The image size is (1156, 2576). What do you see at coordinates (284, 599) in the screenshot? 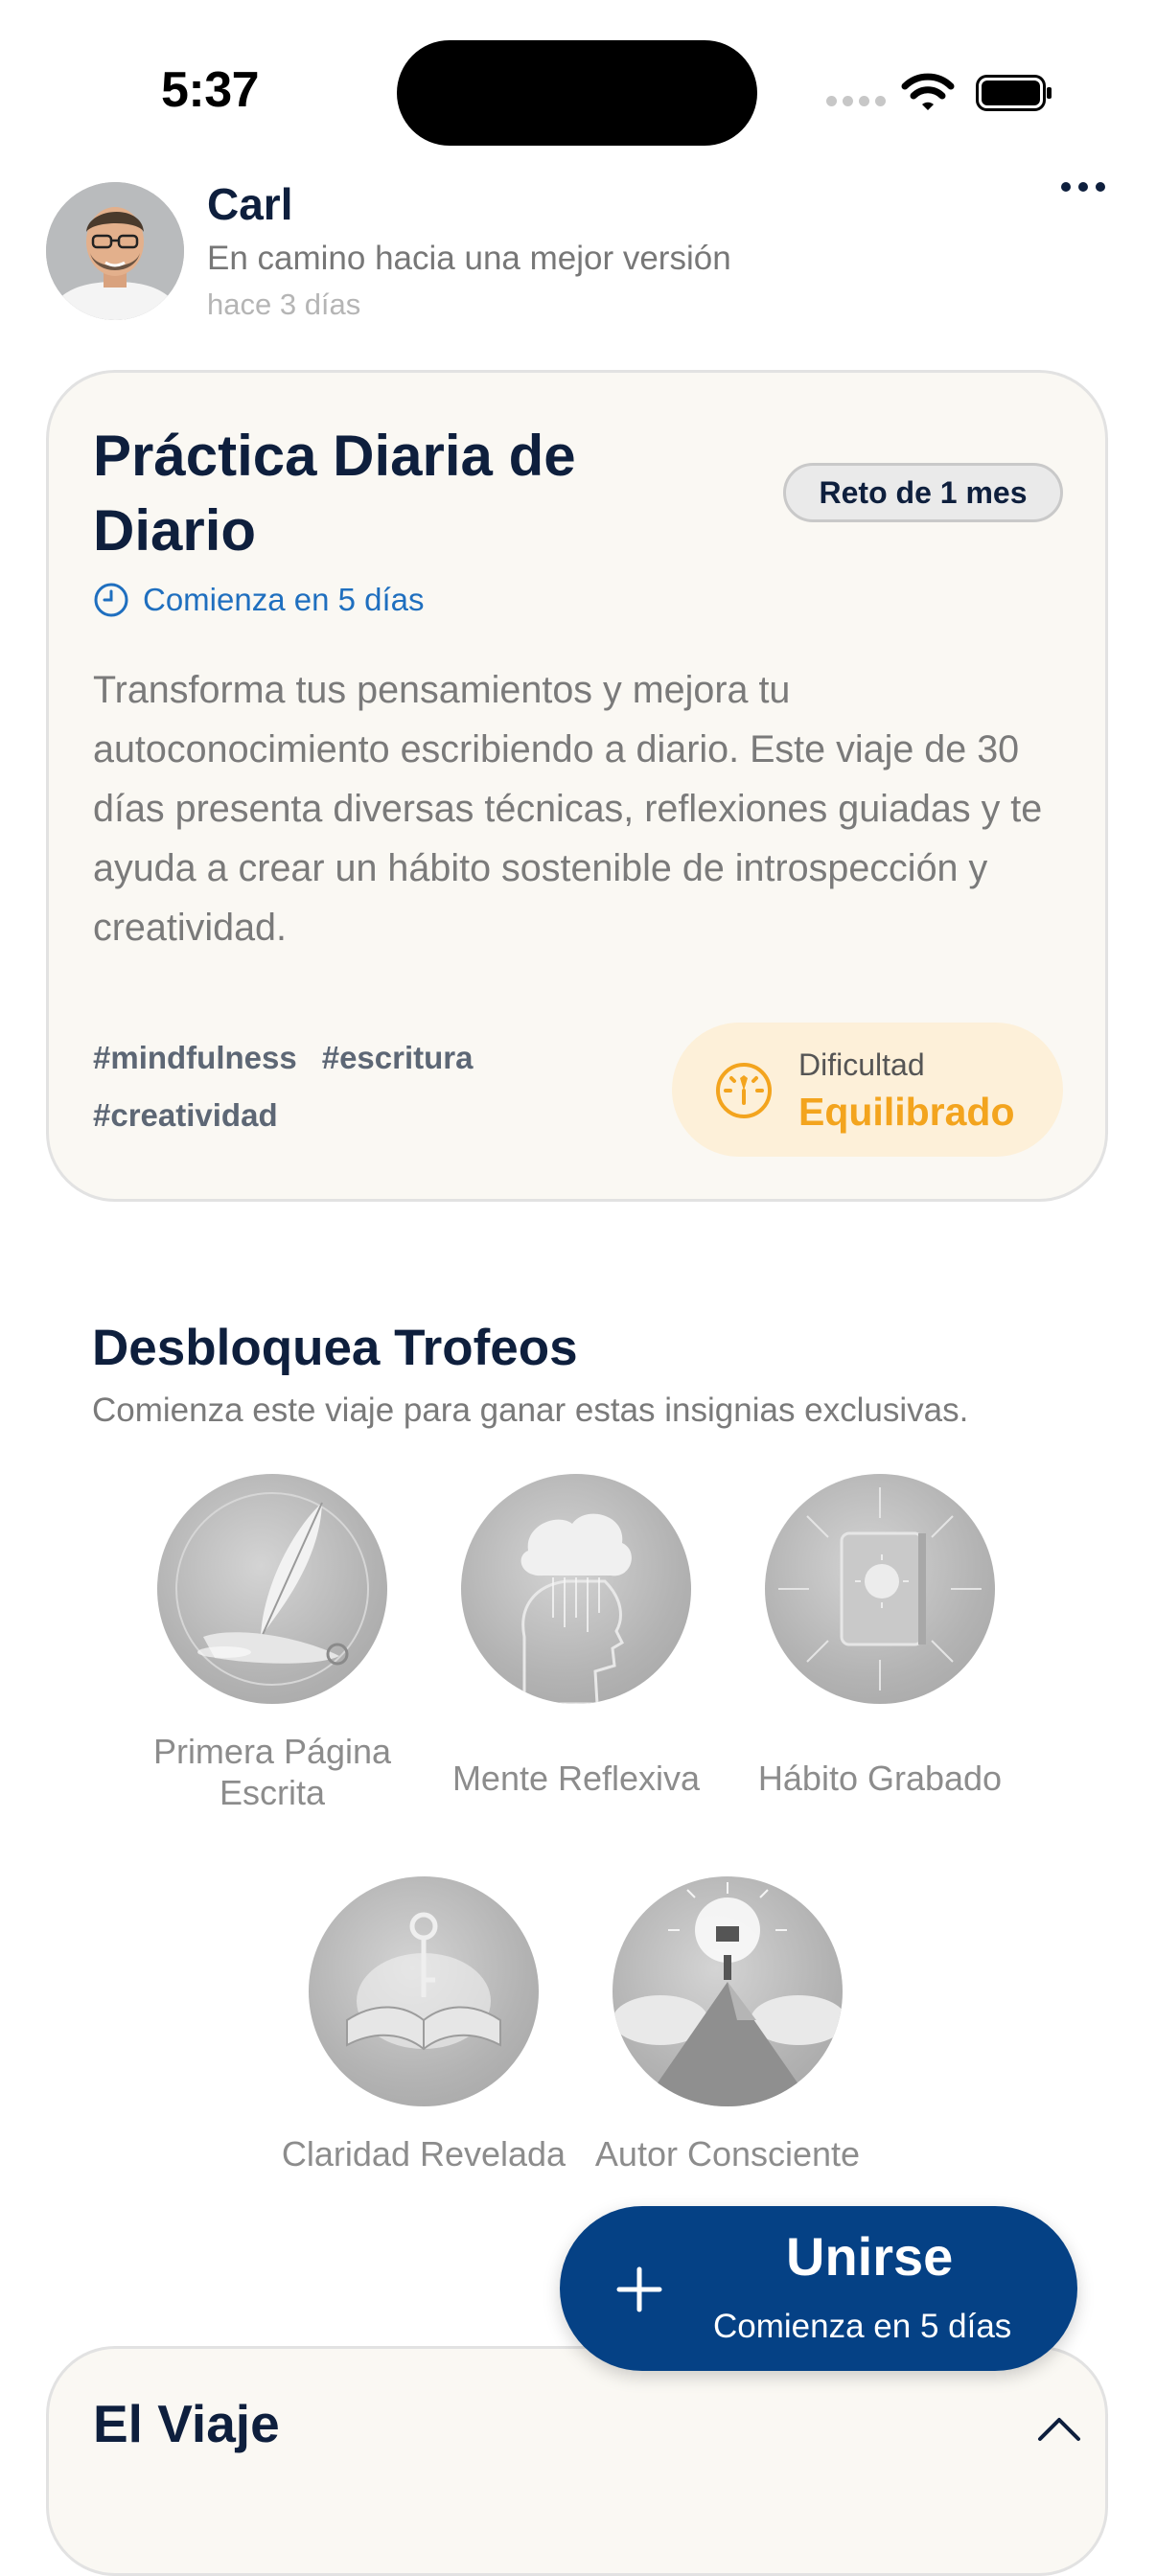
I see `start-countdown: Comienza en 5 días` at bounding box center [284, 599].